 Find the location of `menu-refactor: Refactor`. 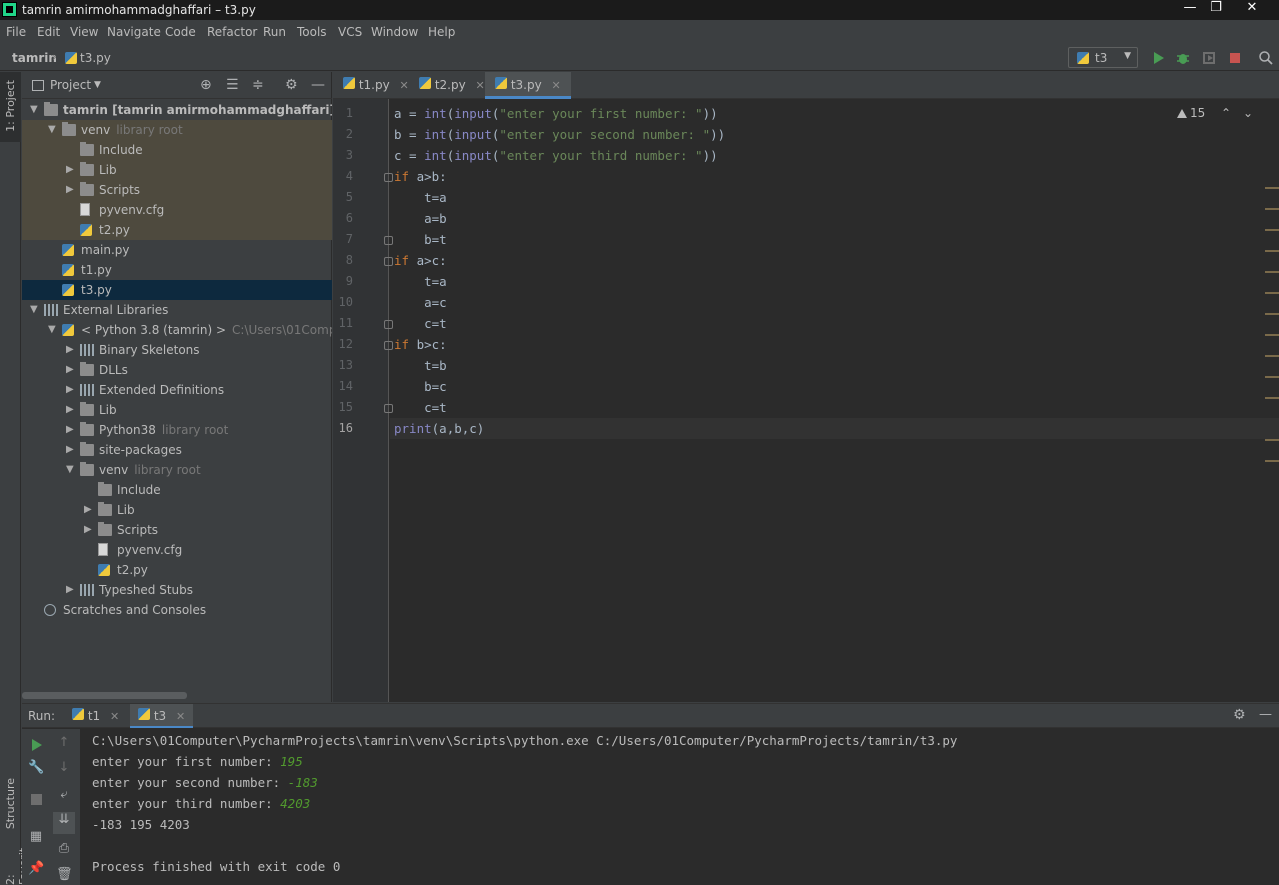

menu-refactor: Refactor is located at coordinates (232, 32).